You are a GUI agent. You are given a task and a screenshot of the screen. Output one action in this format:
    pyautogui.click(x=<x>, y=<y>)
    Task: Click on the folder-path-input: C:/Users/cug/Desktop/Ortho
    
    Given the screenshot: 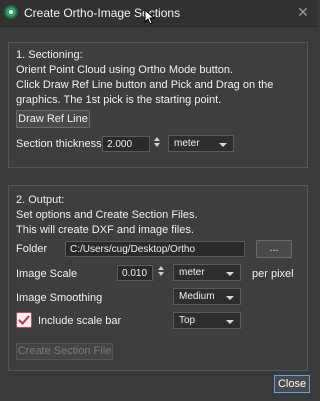 What is the action you would take?
    pyautogui.click(x=155, y=249)
    